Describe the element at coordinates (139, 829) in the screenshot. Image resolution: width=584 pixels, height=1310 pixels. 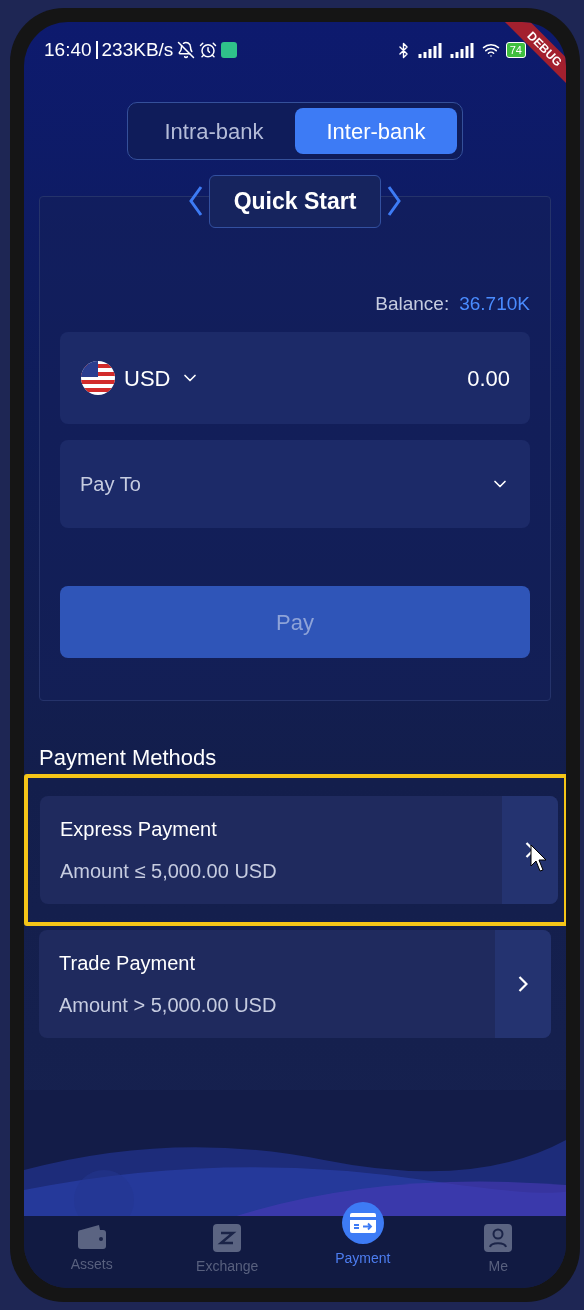
I see `method-title: Express Payment` at that location.